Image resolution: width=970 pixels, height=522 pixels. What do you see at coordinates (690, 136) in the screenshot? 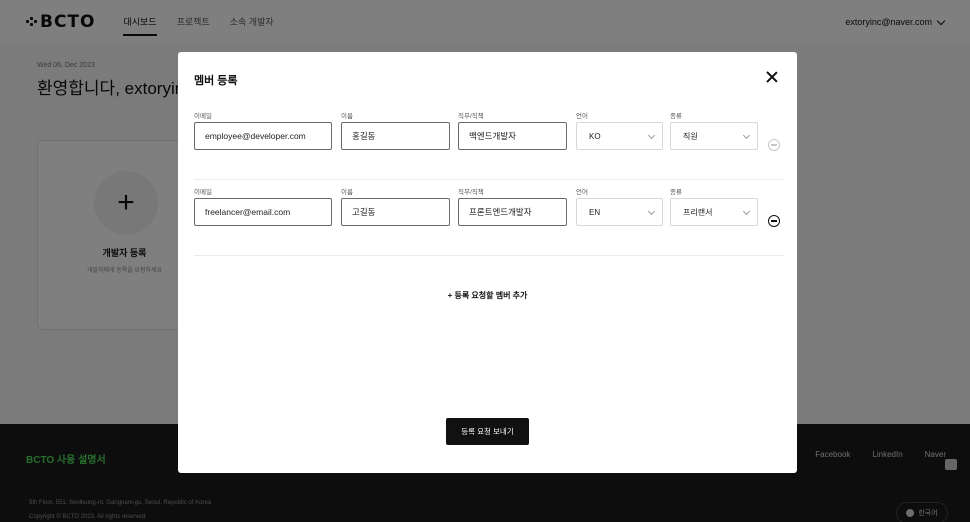
I see `type-value: 직원` at bounding box center [690, 136].